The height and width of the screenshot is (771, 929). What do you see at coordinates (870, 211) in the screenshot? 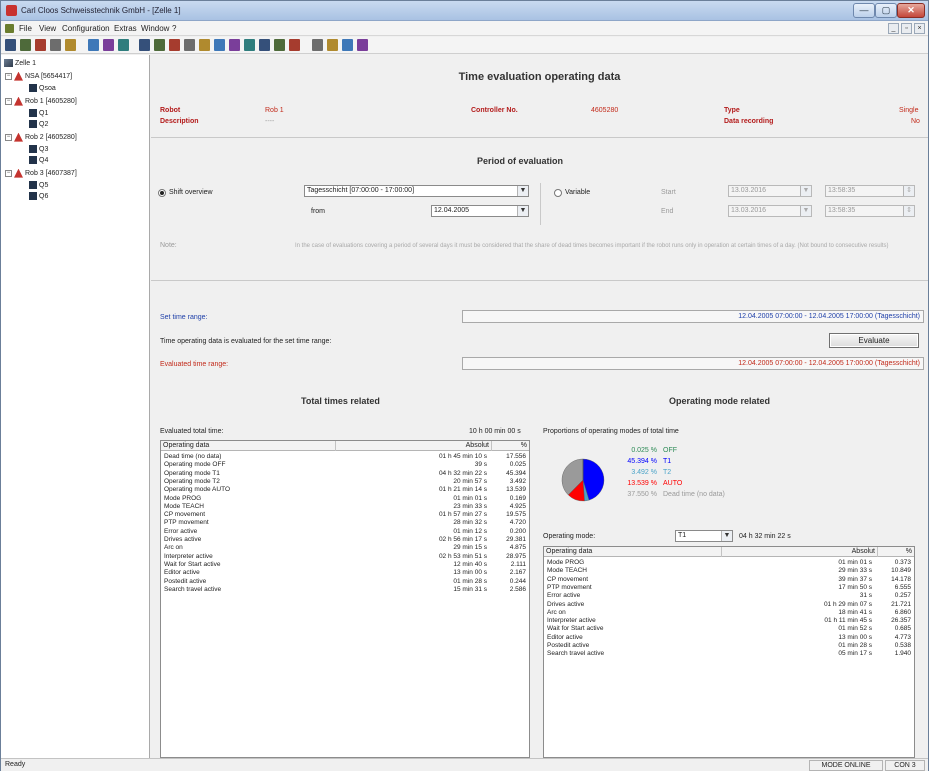
I see `end-time-spinner: 13:58:35 ⇕` at bounding box center [870, 211].